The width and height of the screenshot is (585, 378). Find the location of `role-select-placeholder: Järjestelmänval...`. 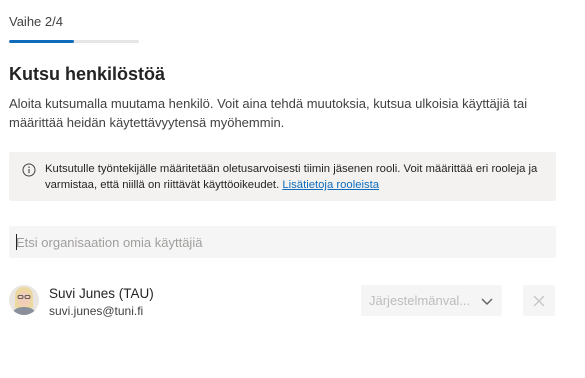

role-select-placeholder: Järjestelmänval... is located at coordinates (420, 300).